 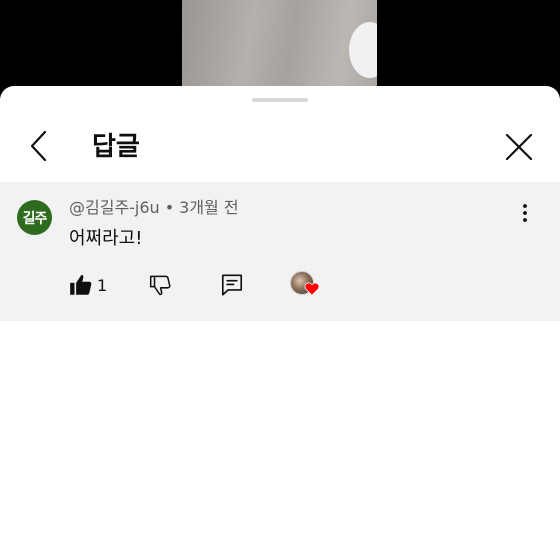 I want to click on back-button, so click(x=40, y=146).